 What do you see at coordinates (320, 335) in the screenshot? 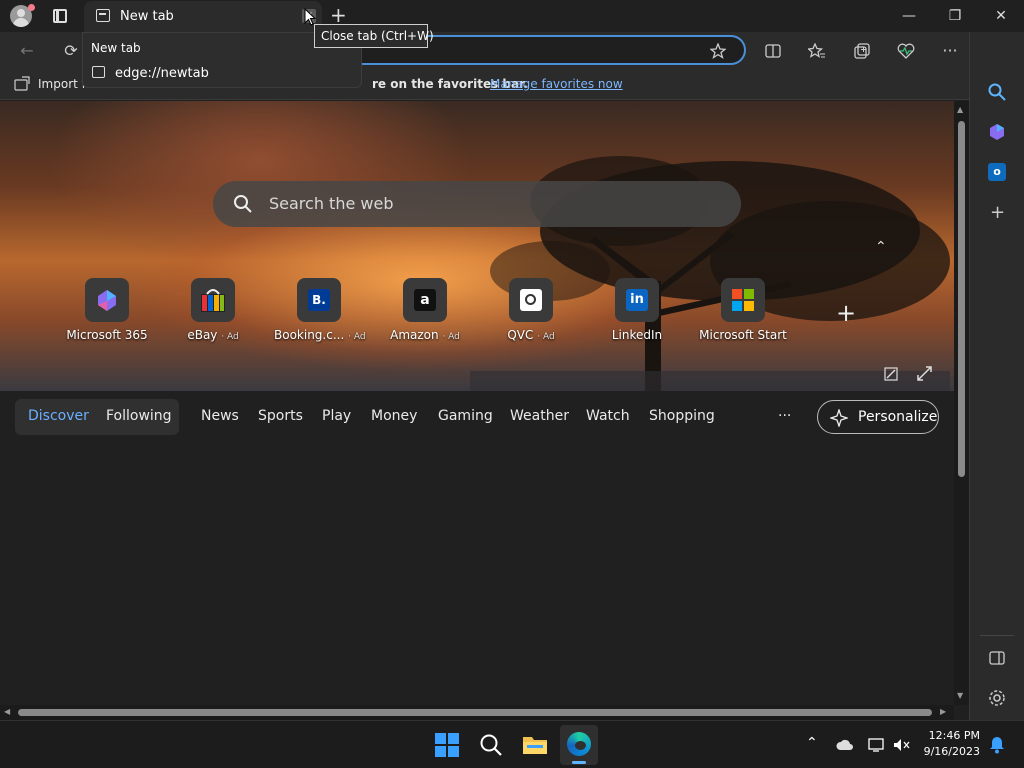
I see `quick-link-label: Booking.c... · Ad` at bounding box center [320, 335].